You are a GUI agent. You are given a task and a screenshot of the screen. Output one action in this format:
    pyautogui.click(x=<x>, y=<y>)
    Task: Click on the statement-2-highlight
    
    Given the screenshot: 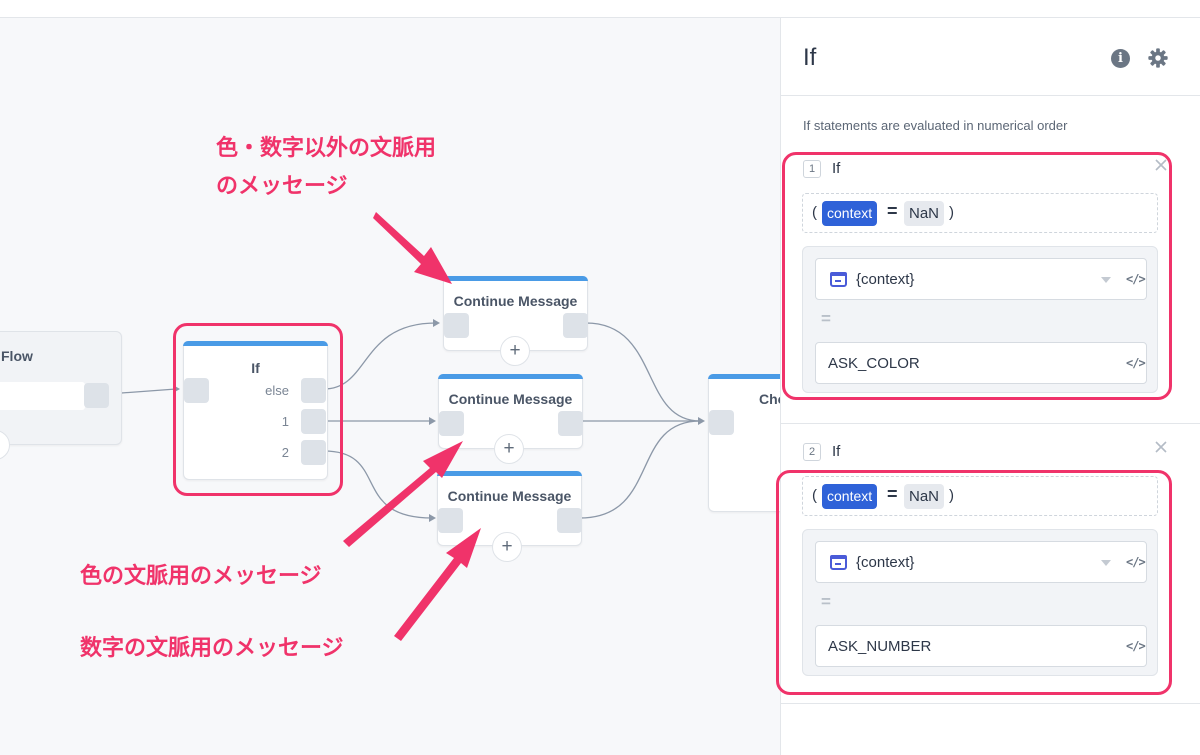 What is the action you would take?
    pyautogui.click(x=974, y=582)
    